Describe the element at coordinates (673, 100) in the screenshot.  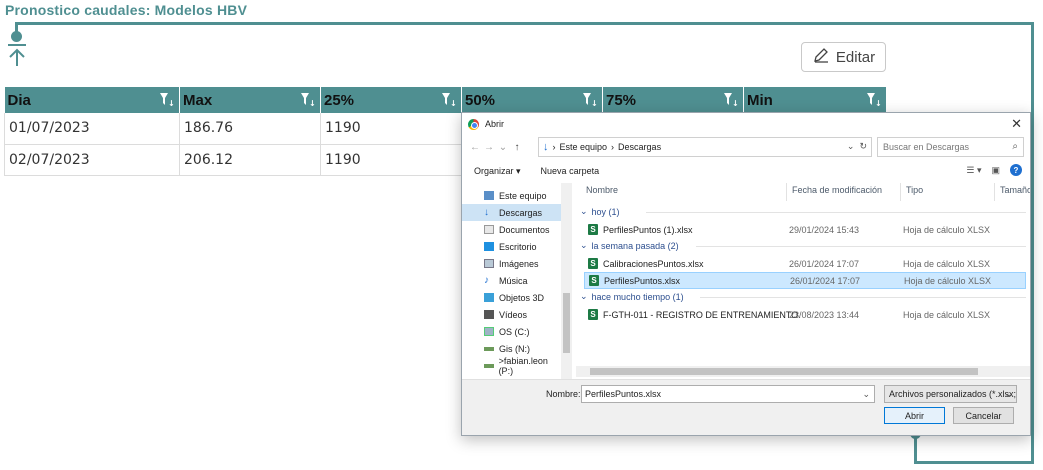
I see `column-header-75: 75% ↓` at that location.